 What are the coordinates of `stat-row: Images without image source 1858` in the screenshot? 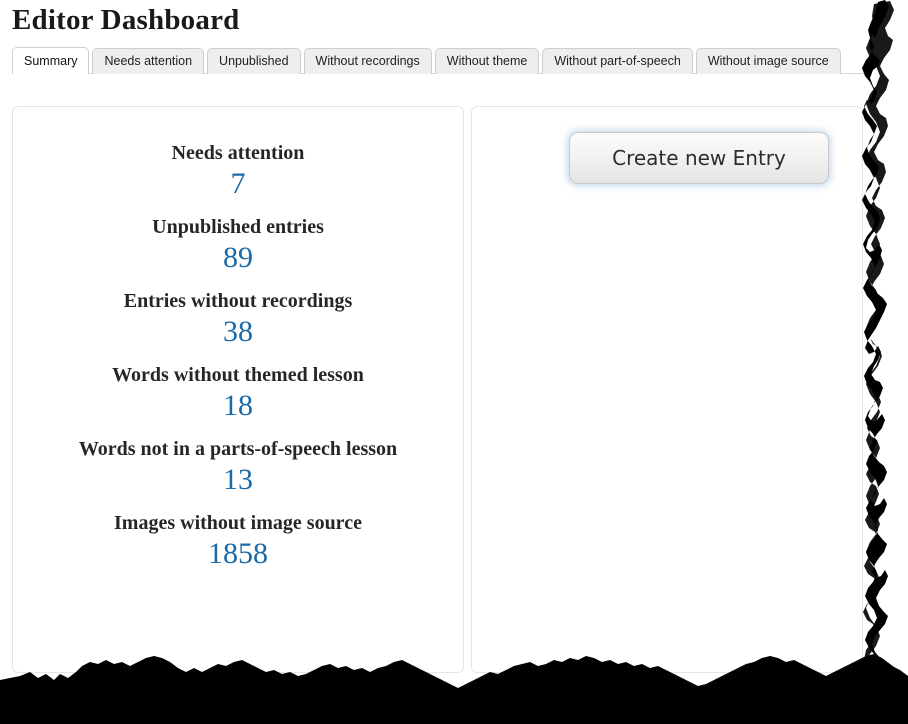 It's located at (238, 542).